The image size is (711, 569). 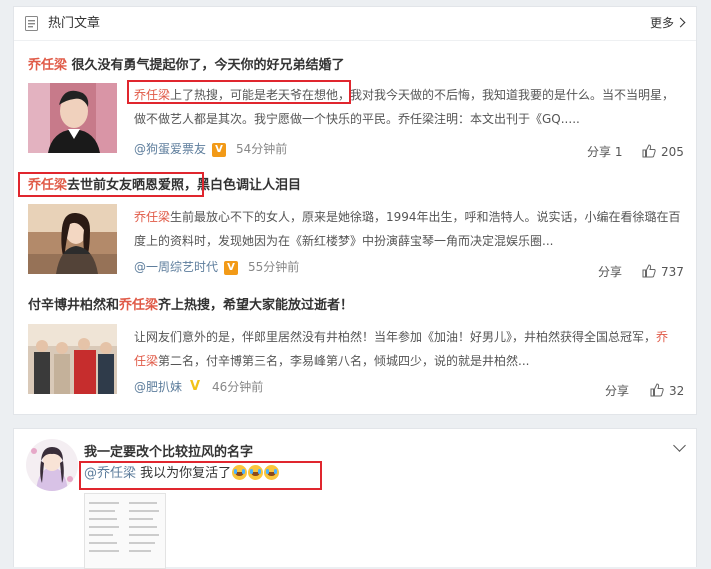 What do you see at coordinates (146, 361) in the screenshot?
I see `excerpt-highlight-2: 任梁` at bounding box center [146, 361].